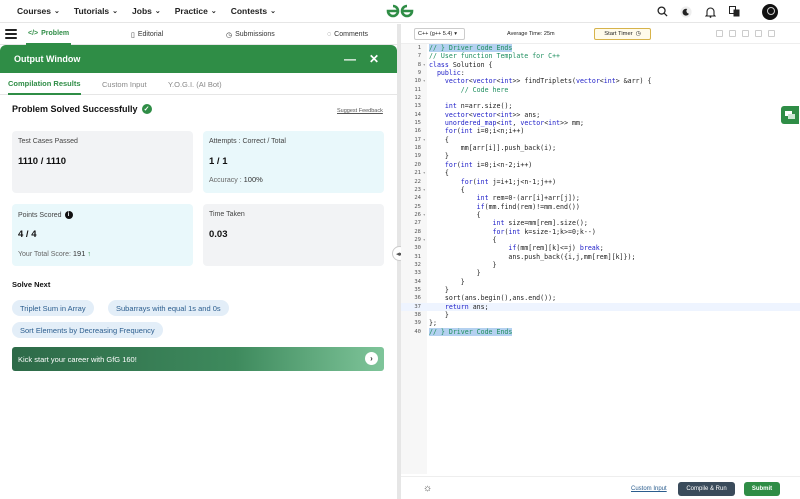 This screenshot has width=800, height=499. I want to click on minimize-icon: —, so click(350, 59).